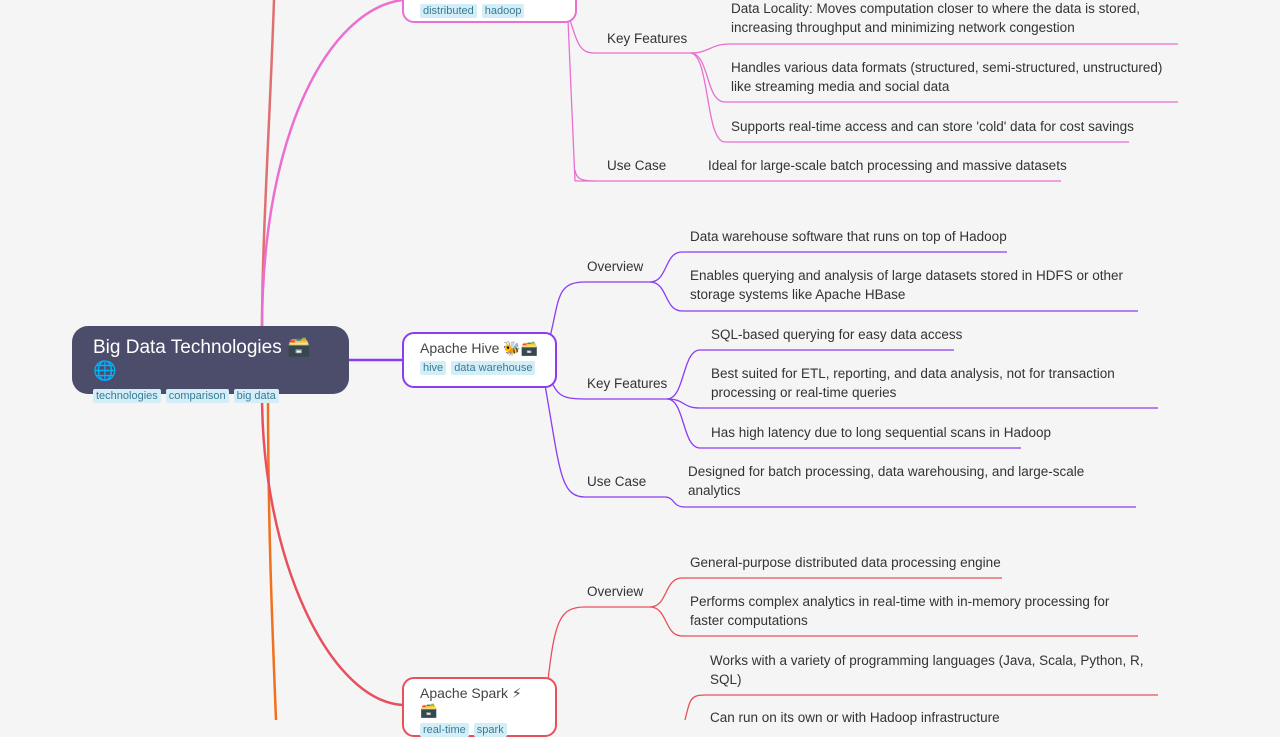 Image resolution: width=1280 pixels, height=737 pixels. I want to click on hadoop-use-case-label: Use Case, so click(636, 165).